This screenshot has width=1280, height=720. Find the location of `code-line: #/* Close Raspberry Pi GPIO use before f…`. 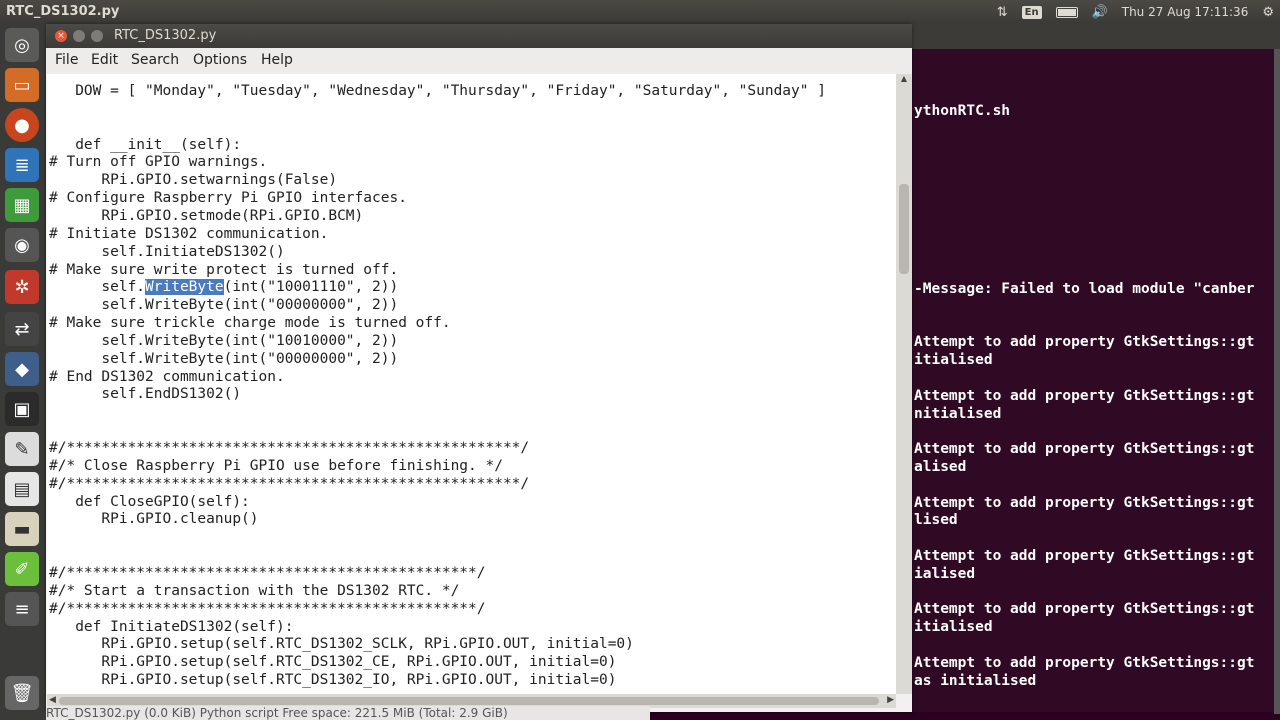

code-line: #/* Close Raspberry Pi GPIO use before f… is located at coordinates (276, 466).